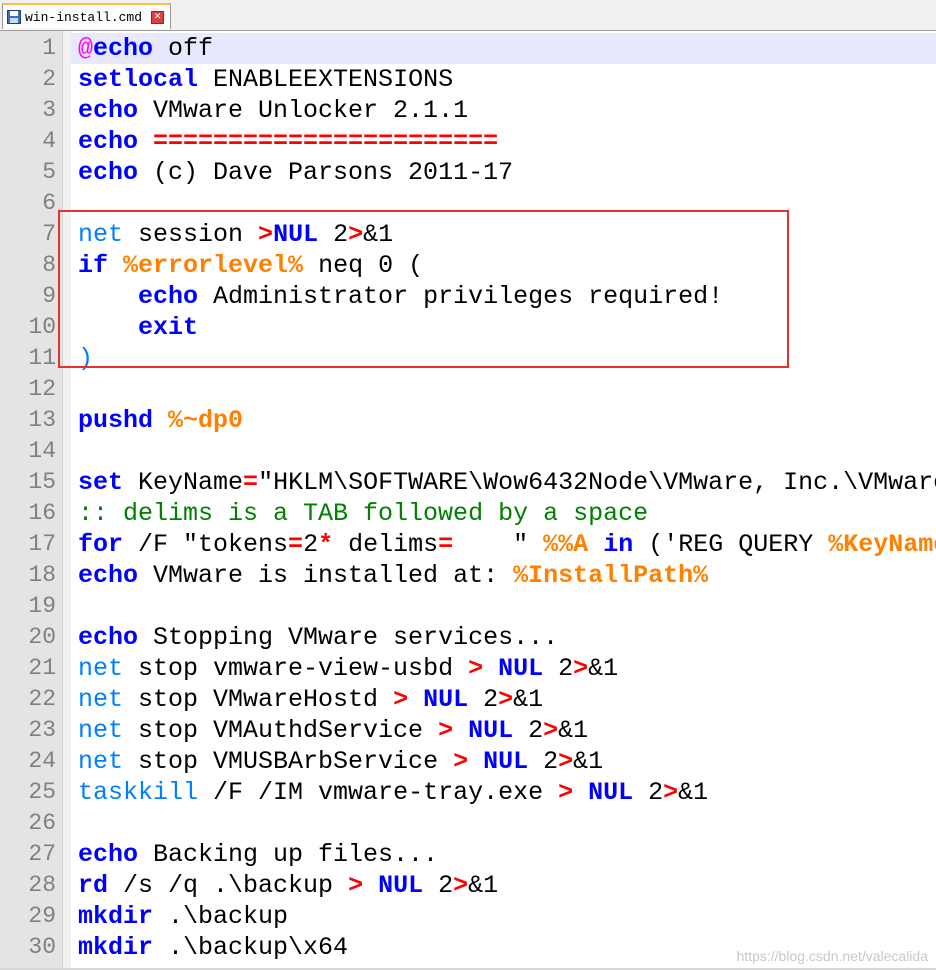  Describe the element at coordinates (340, 761) in the screenshot. I see `code-text: net stop VMUSBArbService > NUL 2>&1` at that location.